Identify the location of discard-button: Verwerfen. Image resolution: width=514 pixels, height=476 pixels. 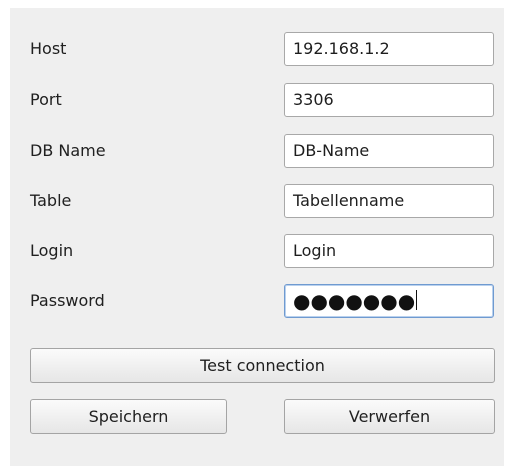
(389, 416).